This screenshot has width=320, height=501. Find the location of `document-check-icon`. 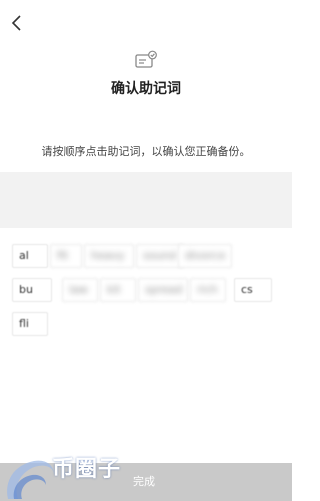

document-check-icon is located at coordinates (146, 60).